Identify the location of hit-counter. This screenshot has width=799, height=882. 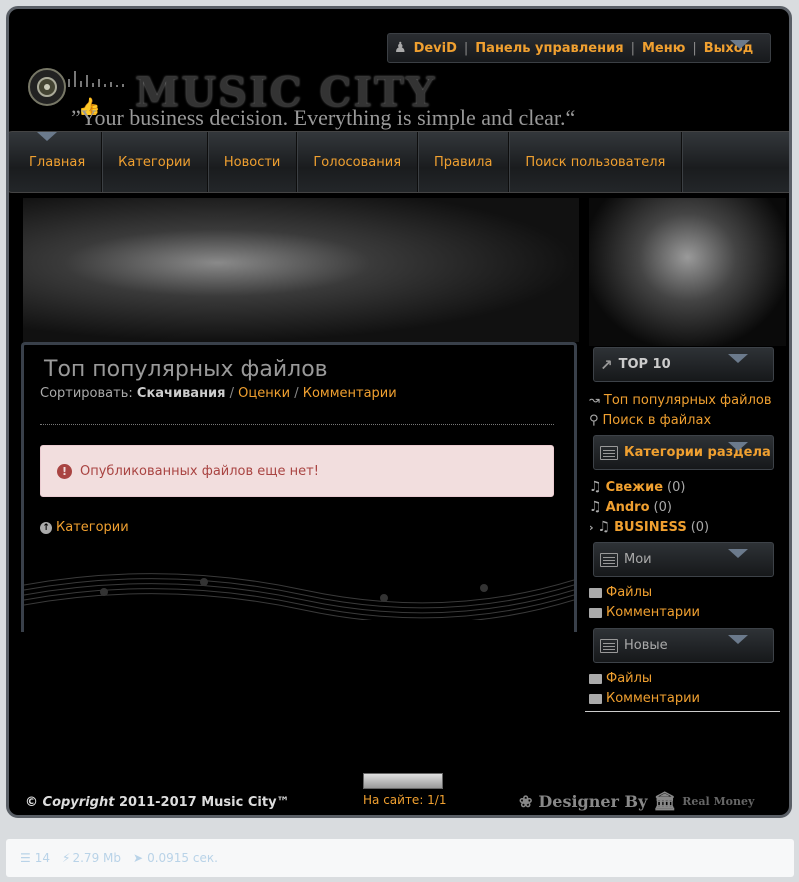
(403, 781).